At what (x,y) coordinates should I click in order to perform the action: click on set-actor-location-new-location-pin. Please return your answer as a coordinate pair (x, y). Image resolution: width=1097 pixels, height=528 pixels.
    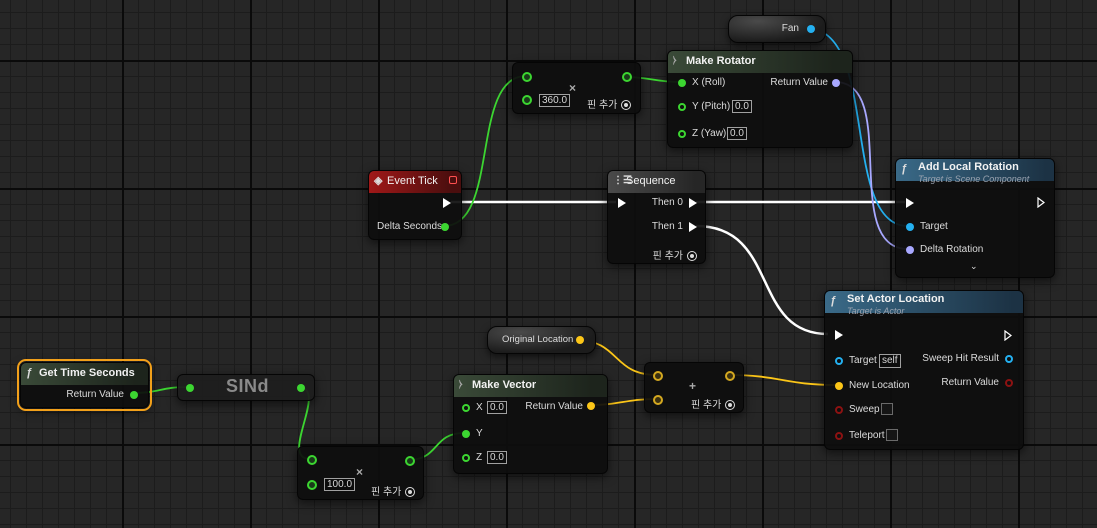
    Looking at the image, I should click on (839, 386).